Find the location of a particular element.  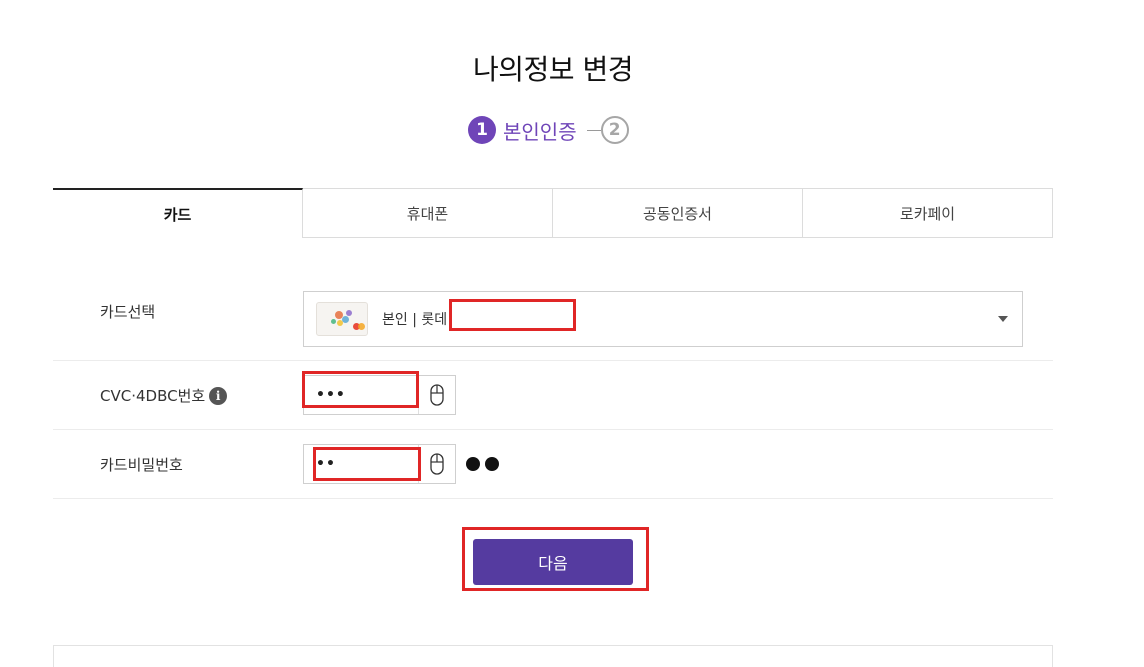

cvc-row: CVC·4DBC번호 i ••• is located at coordinates (553, 395).